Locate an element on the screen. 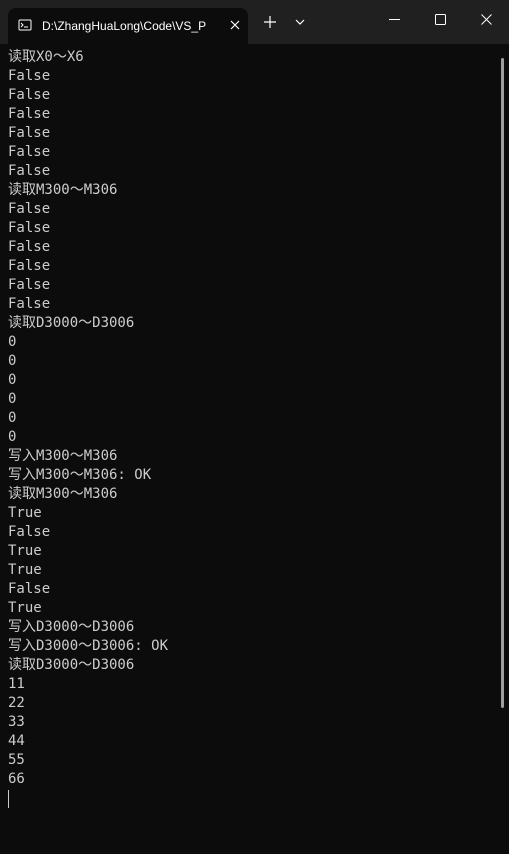 This screenshot has height=854, width=509. console-line: 44 is located at coordinates (16, 741).